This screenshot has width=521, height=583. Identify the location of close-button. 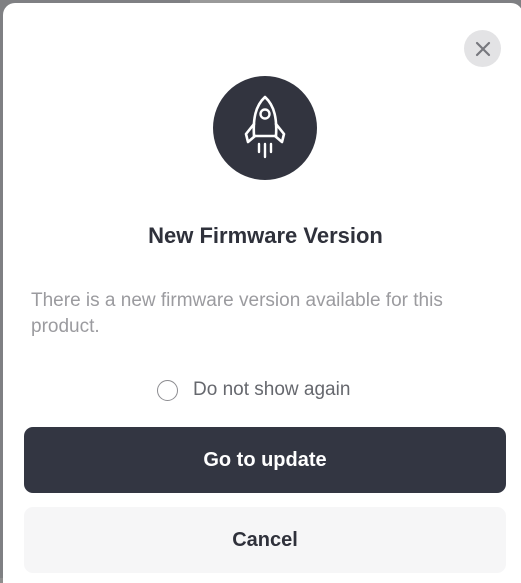
(482, 48).